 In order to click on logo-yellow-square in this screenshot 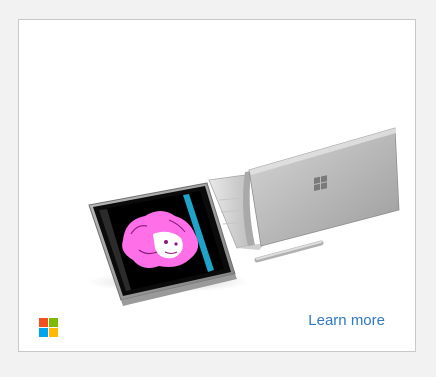, I will do `click(53, 332)`.